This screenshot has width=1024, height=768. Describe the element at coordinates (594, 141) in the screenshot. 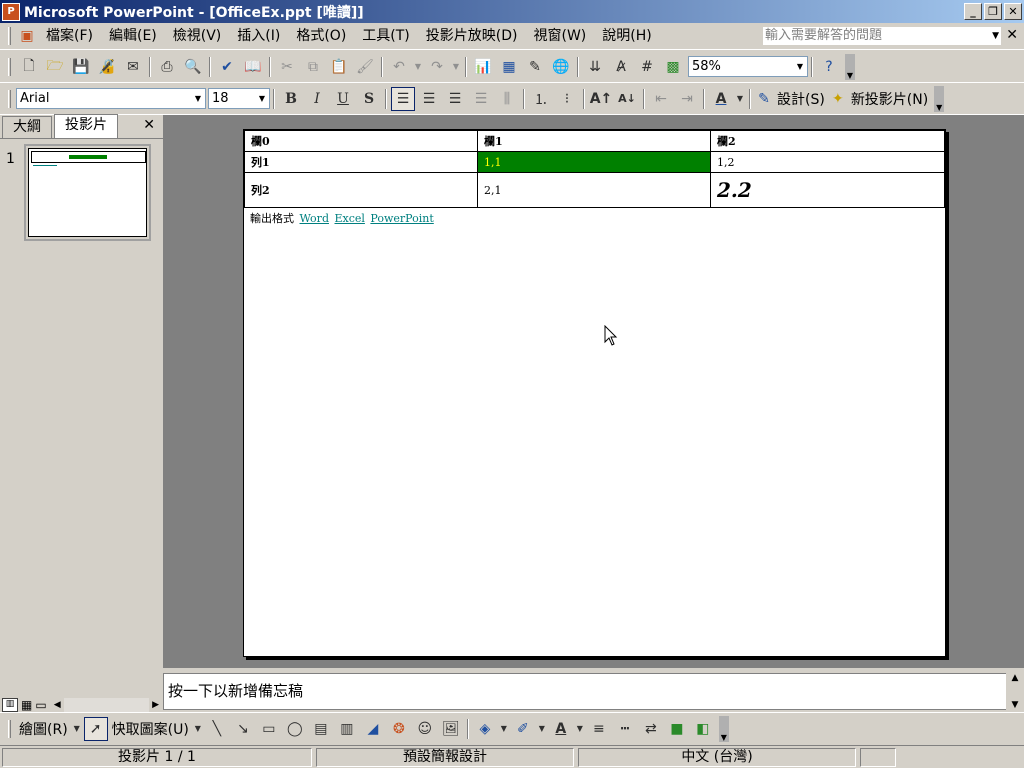

I see `table-header-cell: 欄1` at that location.